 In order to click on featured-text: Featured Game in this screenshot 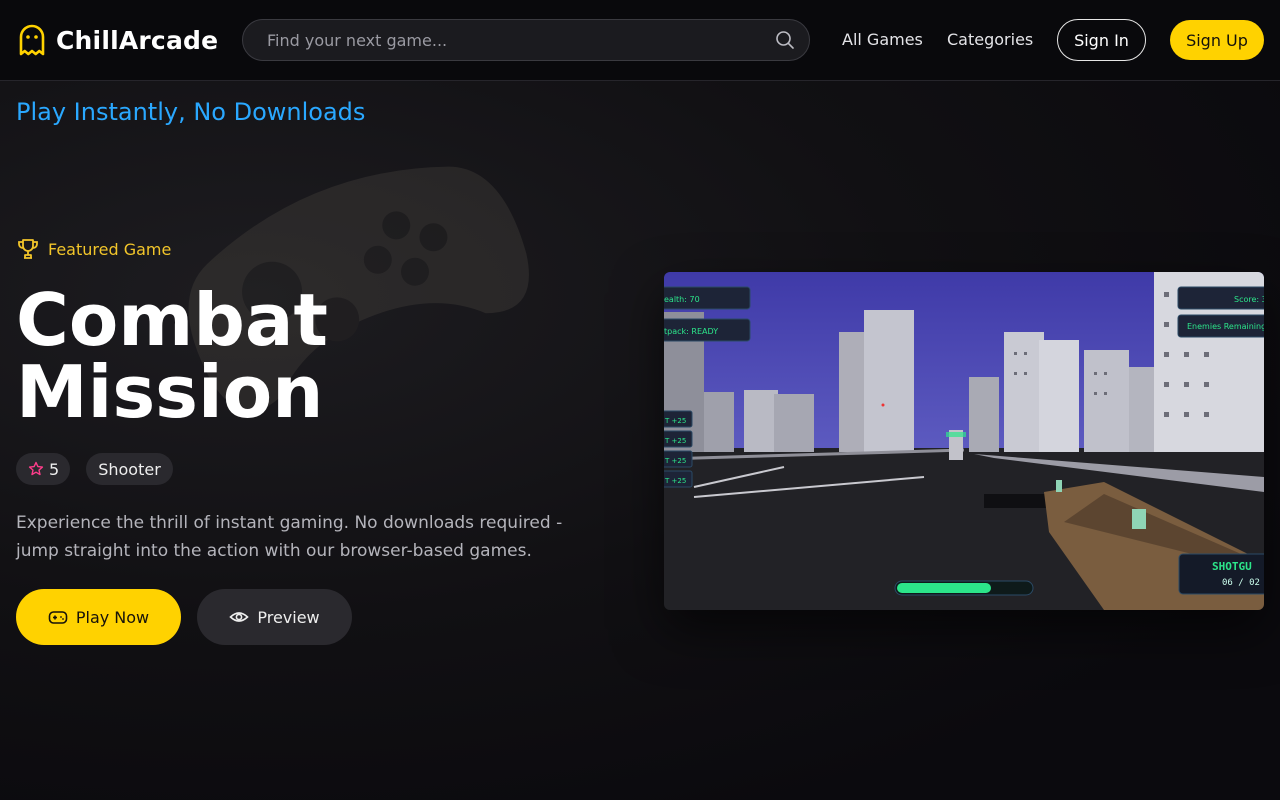, I will do `click(110, 249)`.